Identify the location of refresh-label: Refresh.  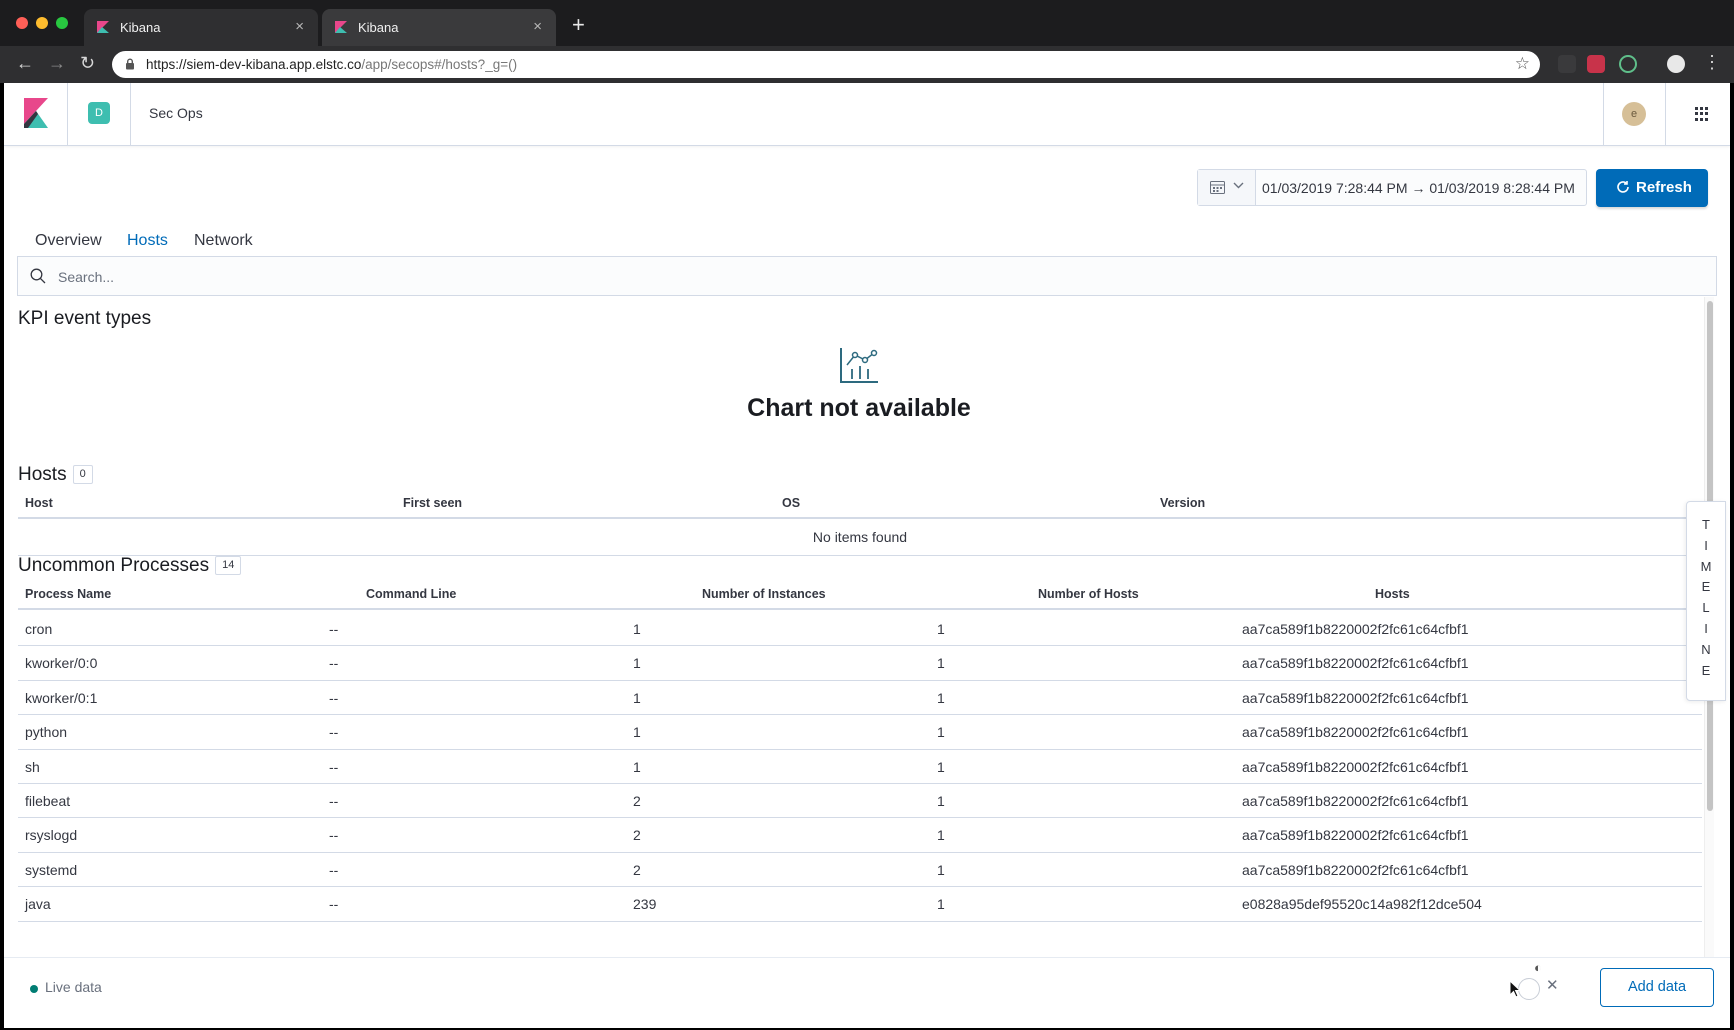
(1664, 187).